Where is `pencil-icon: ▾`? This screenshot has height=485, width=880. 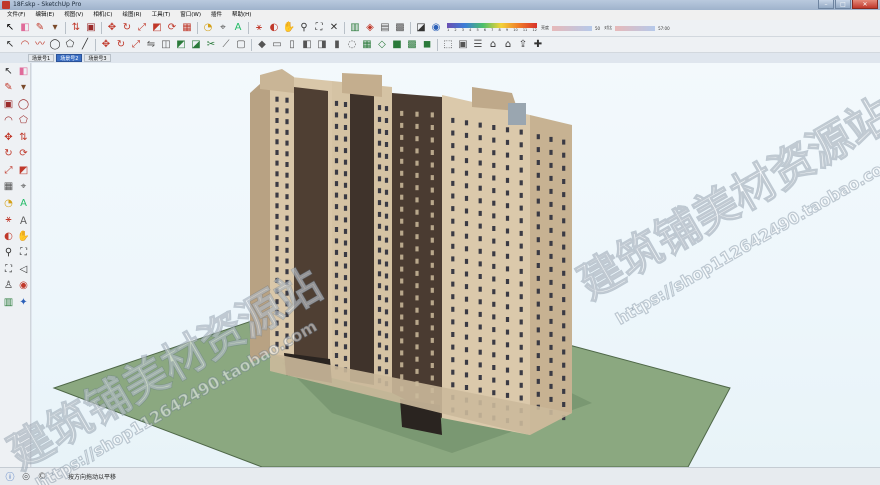 pencil-icon: ▾ is located at coordinates (23, 88).